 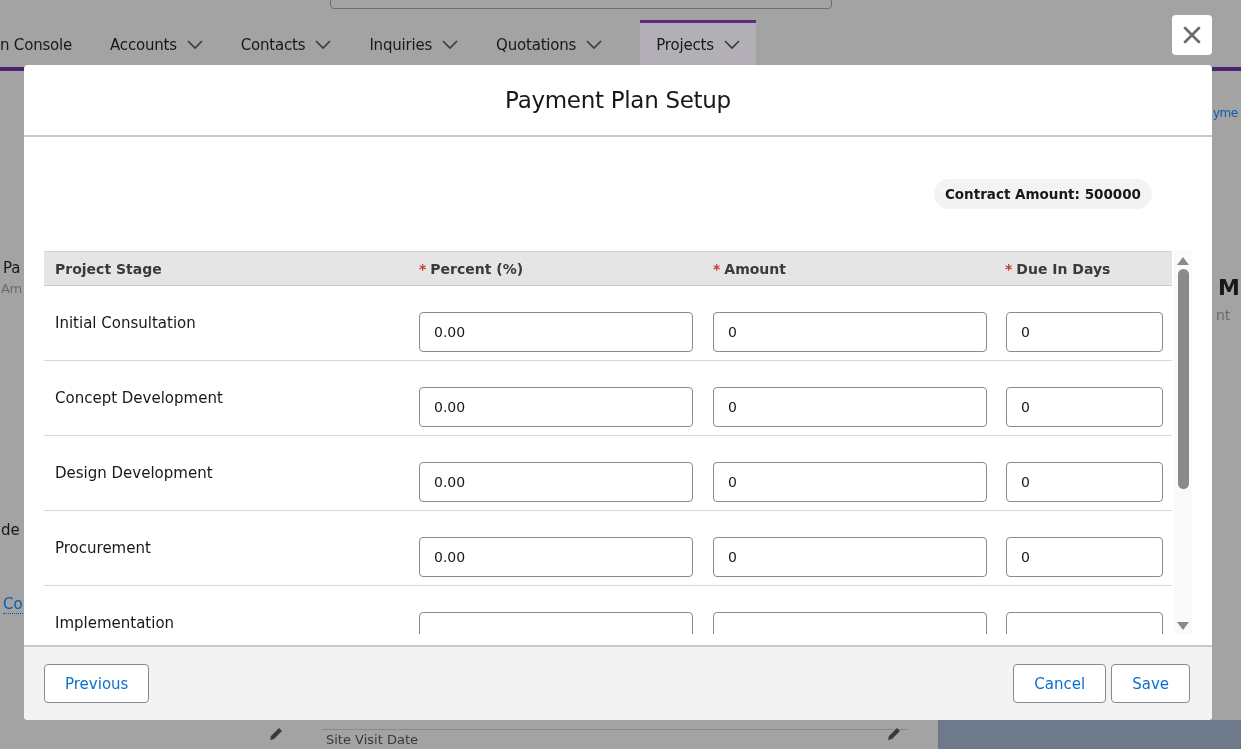 I want to click on caret-up-icon, so click(x=1183, y=261).